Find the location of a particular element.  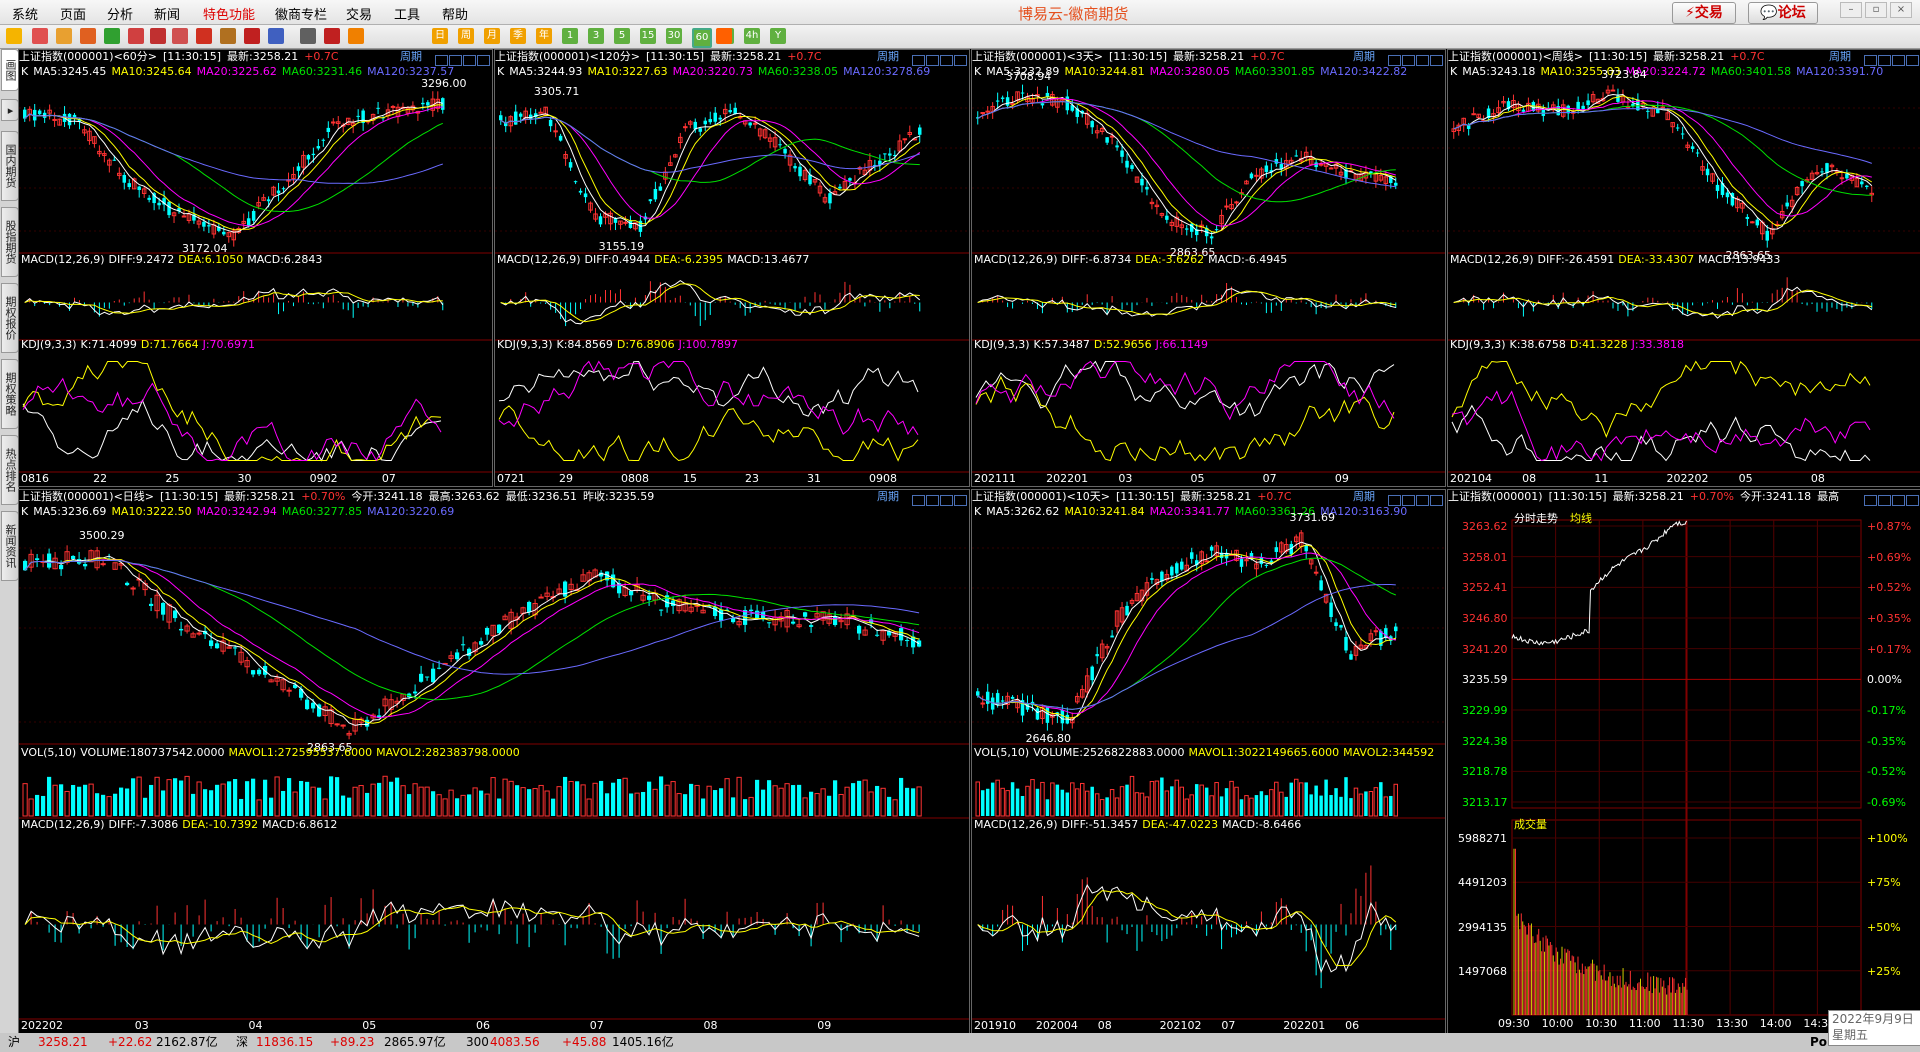

settings-icon is located at coordinates (724, 36).